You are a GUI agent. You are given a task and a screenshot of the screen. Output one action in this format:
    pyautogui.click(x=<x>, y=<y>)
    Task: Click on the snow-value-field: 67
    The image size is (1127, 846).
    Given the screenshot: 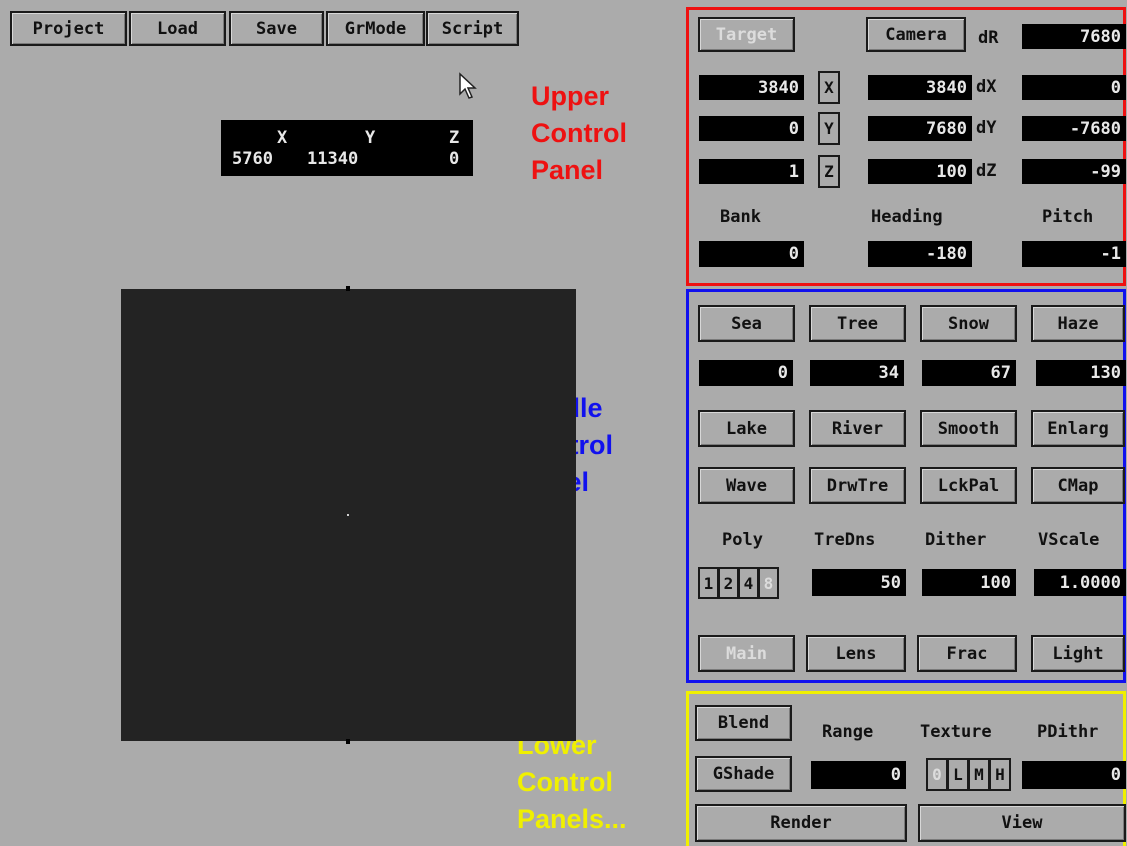 What is the action you would take?
    pyautogui.click(x=969, y=373)
    